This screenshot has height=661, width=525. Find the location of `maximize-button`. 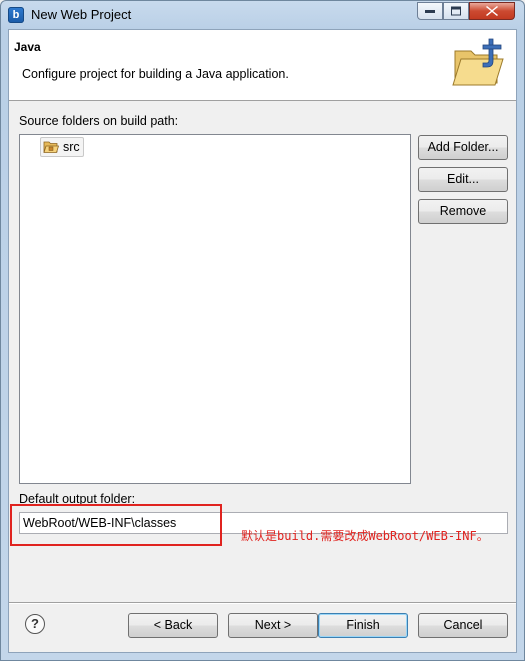

maximize-button is located at coordinates (456, 11).